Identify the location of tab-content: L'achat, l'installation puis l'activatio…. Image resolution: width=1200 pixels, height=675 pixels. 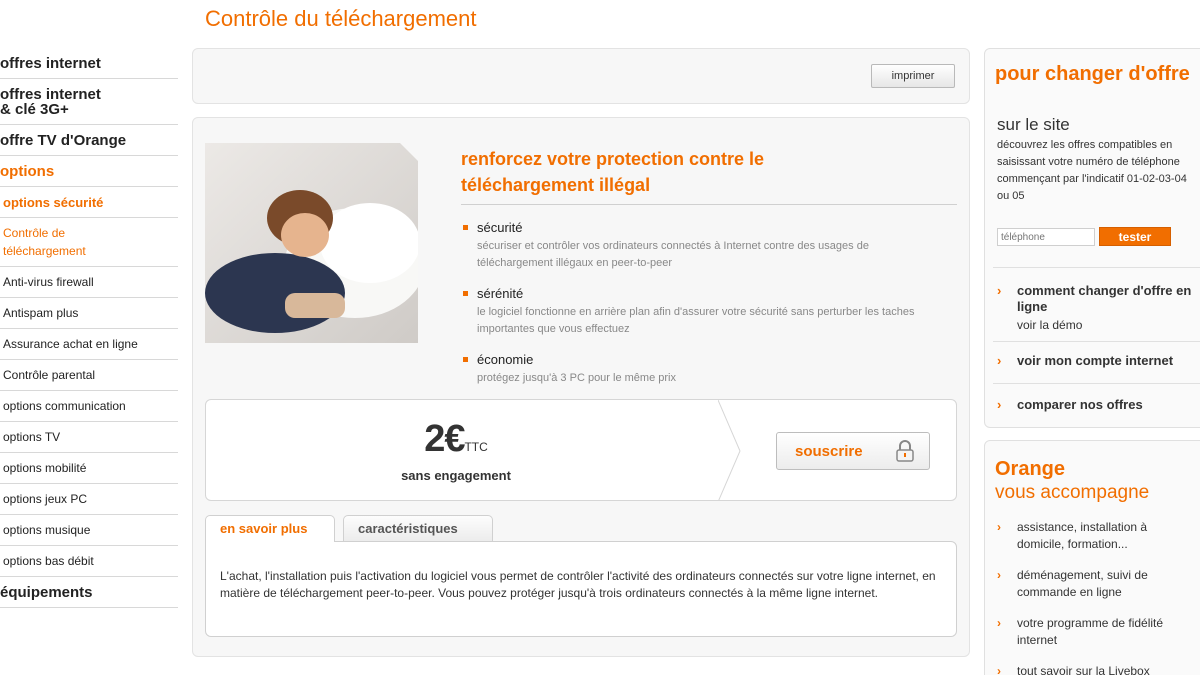
(581, 589).